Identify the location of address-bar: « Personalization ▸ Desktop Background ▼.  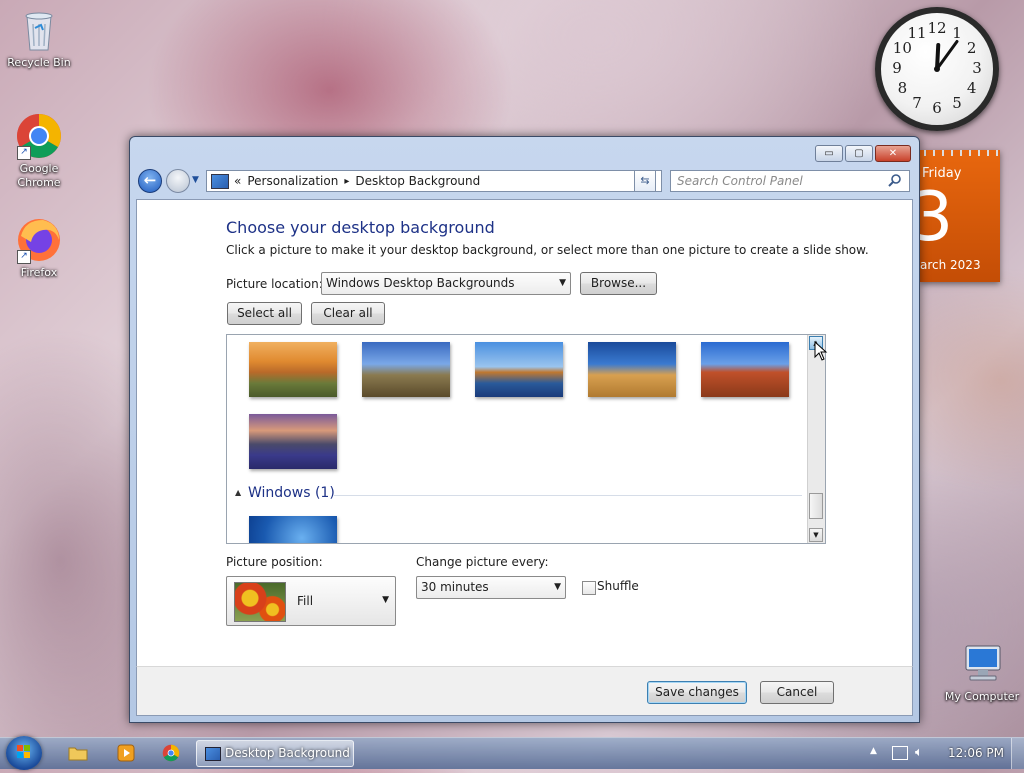
(434, 181).